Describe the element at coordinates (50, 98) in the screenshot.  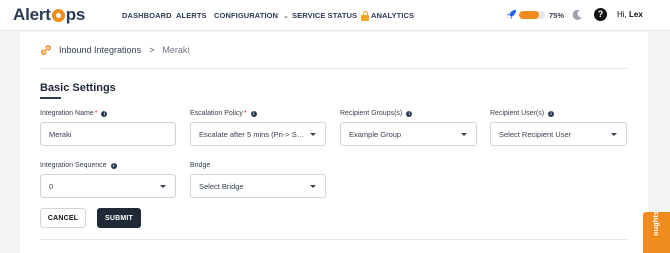
I see `section-title-underline` at that location.